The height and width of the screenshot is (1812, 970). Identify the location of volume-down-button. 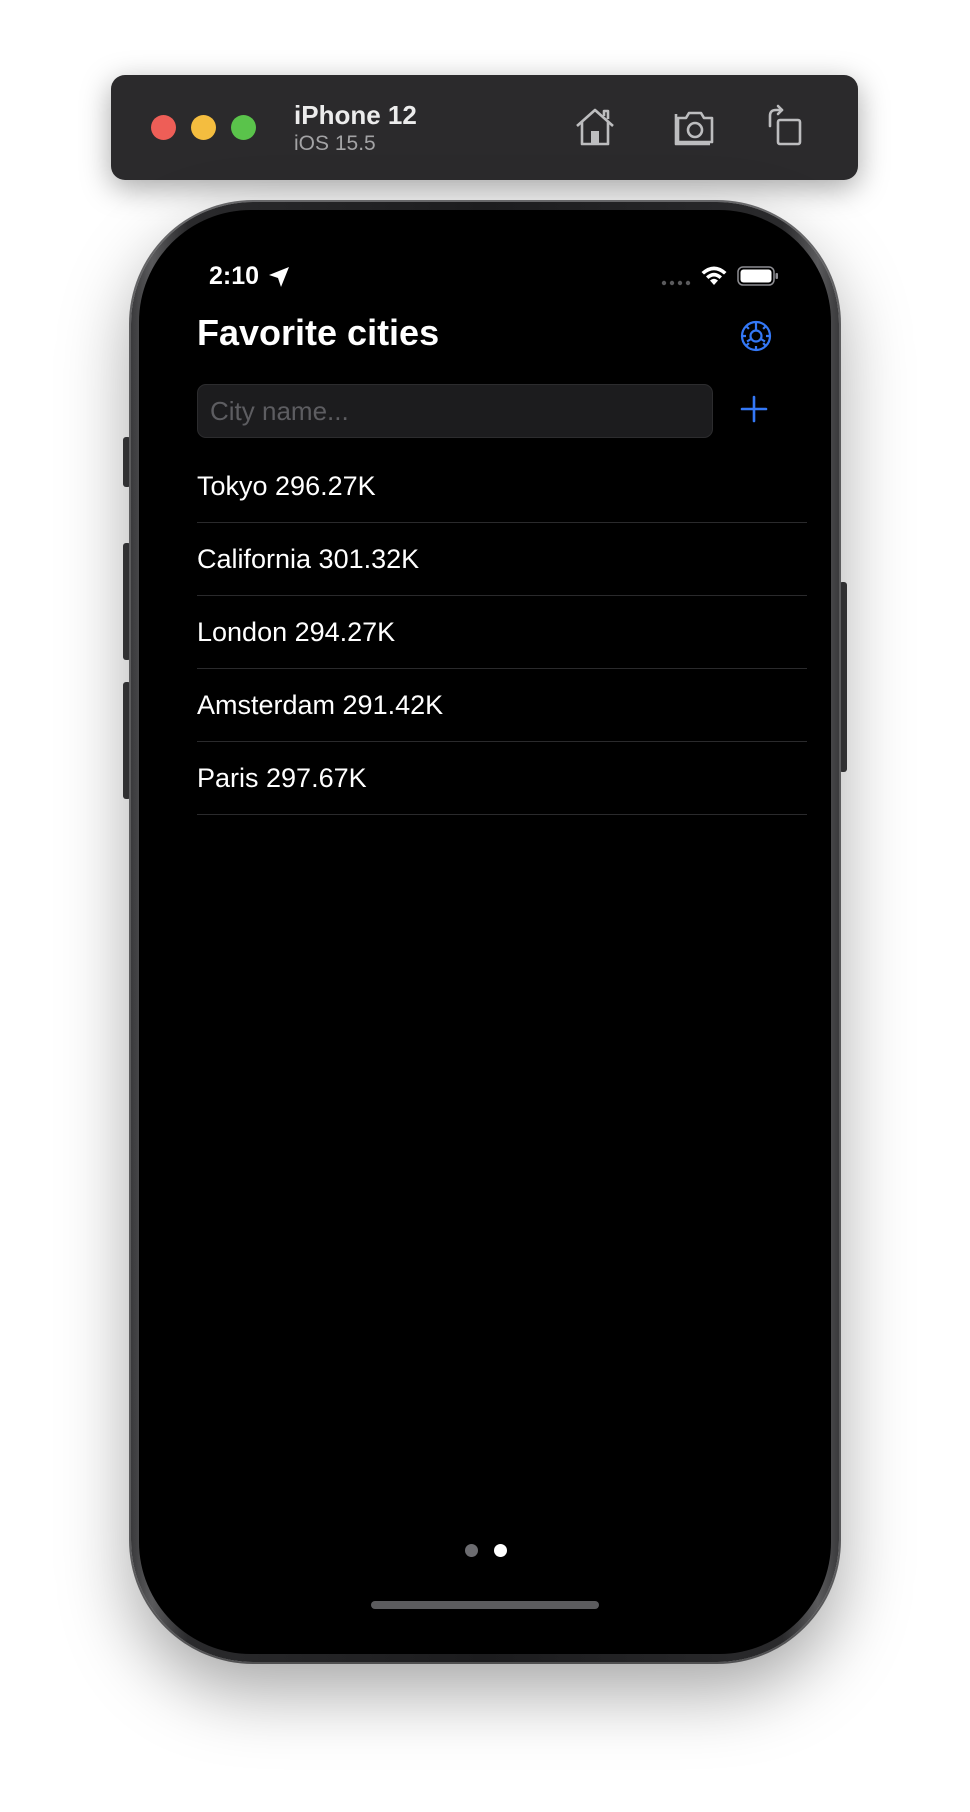
(127, 740).